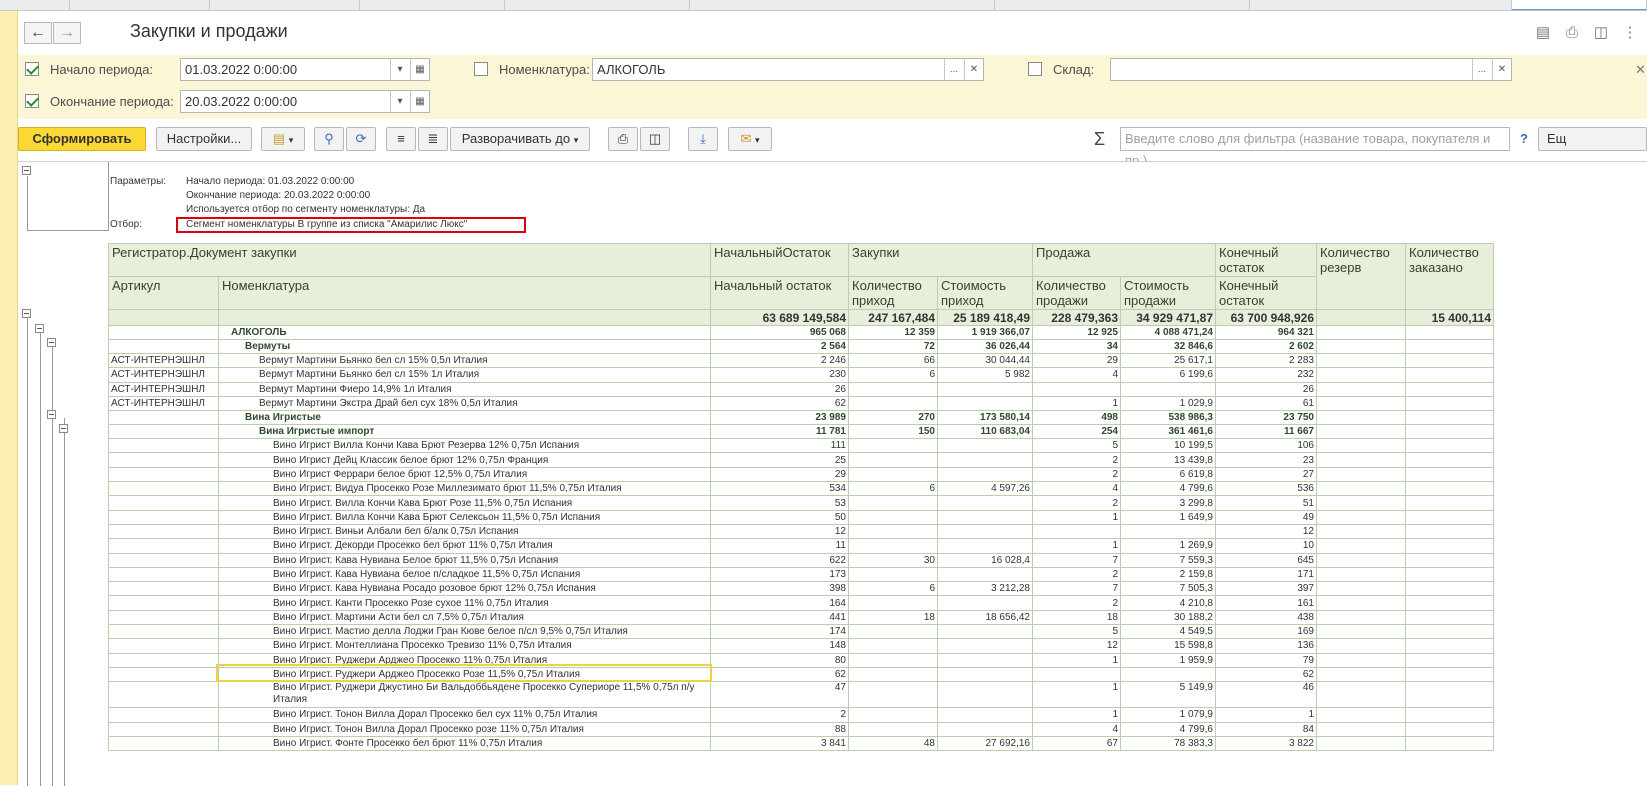 The image size is (1647, 786). Describe the element at coordinates (1035, 69) in the screenshot. I see `warehouse-checkbox` at that location.